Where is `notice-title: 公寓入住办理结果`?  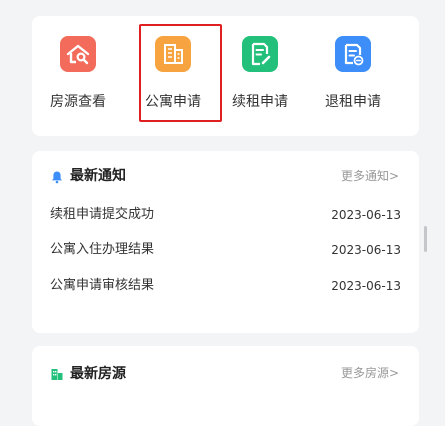 notice-title: 公寓入住办理结果 is located at coordinates (102, 249).